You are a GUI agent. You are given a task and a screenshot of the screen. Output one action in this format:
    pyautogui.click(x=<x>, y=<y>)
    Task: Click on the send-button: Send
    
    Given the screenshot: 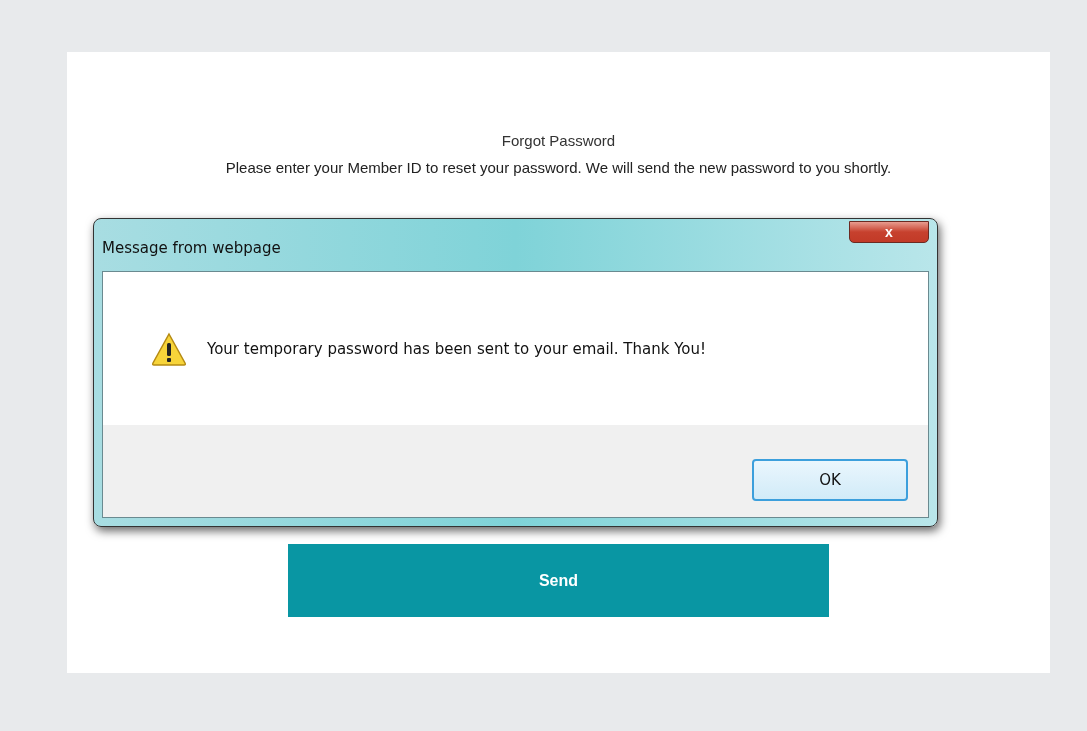 What is the action you would take?
    pyautogui.click(x=558, y=580)
    